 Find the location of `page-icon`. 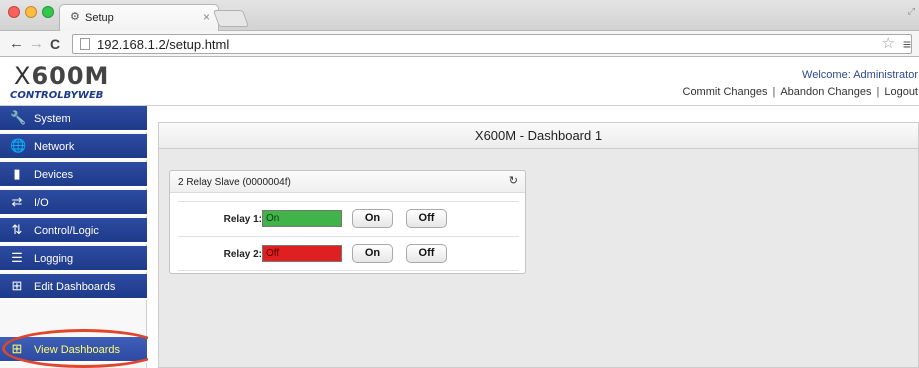

page-icon is located at coordinates (85, 44).